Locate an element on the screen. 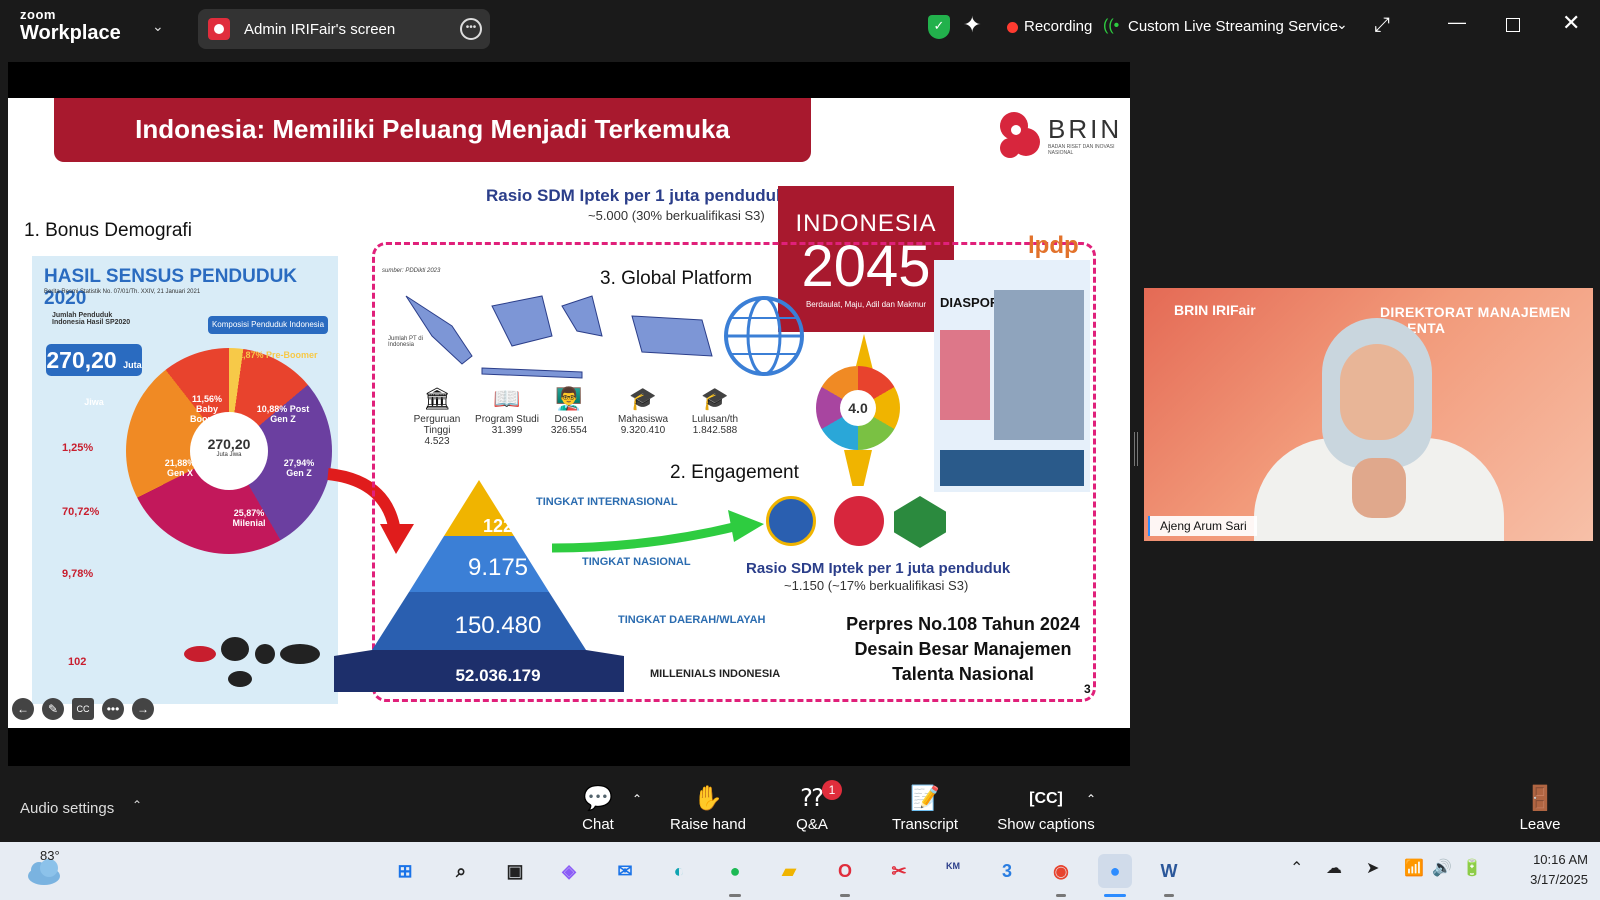  screen-share-icon is located at coordinates (219, 29).